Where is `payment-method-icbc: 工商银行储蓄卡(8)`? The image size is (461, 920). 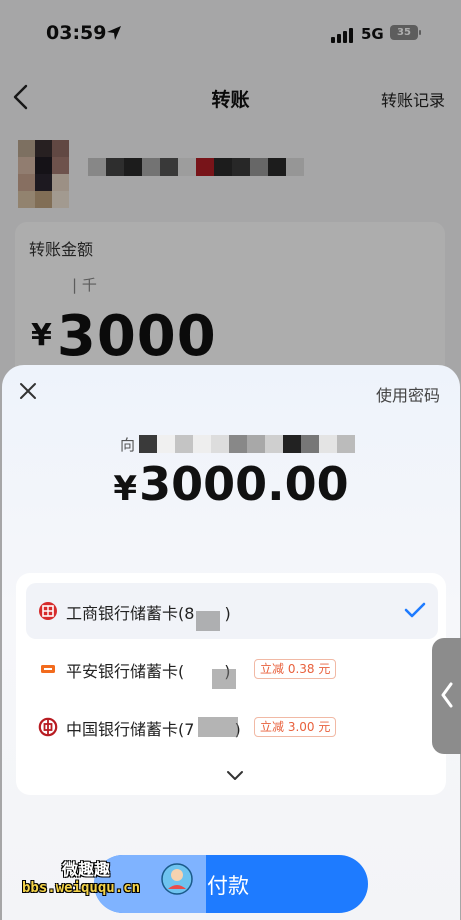
payment-method-icbc: 工商银行储蓄卡(8) is located at coordinates (232, 611).